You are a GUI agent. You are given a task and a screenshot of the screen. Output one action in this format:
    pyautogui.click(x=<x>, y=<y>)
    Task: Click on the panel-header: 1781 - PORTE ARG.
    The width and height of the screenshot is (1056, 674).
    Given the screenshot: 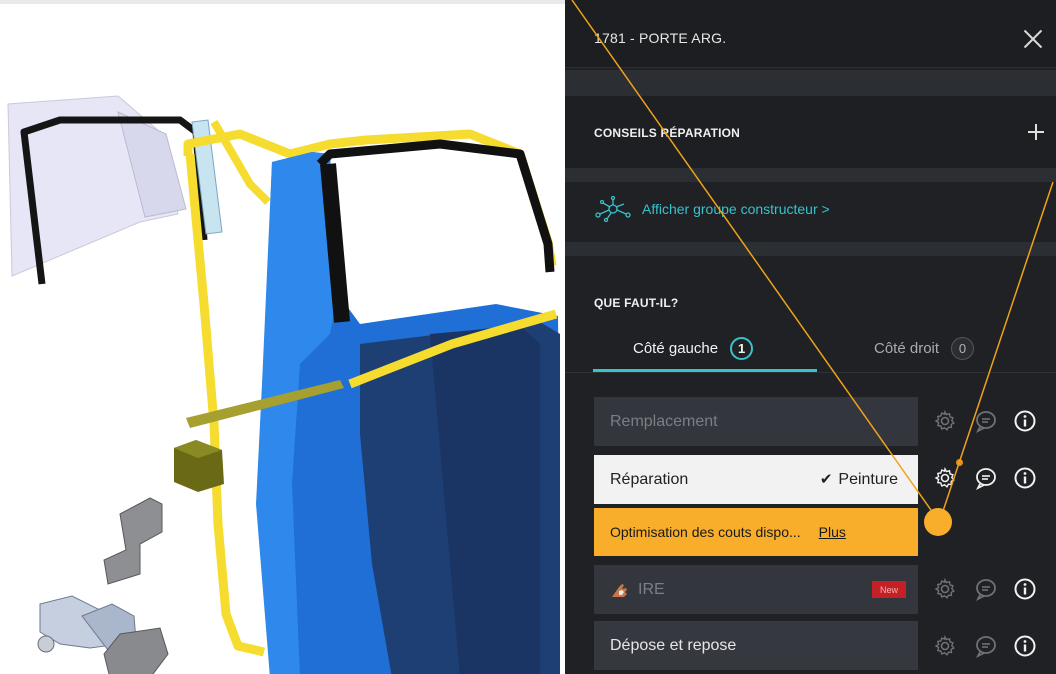 What is the action you would take?
    pyautogui.click(x=810, y=34)
    